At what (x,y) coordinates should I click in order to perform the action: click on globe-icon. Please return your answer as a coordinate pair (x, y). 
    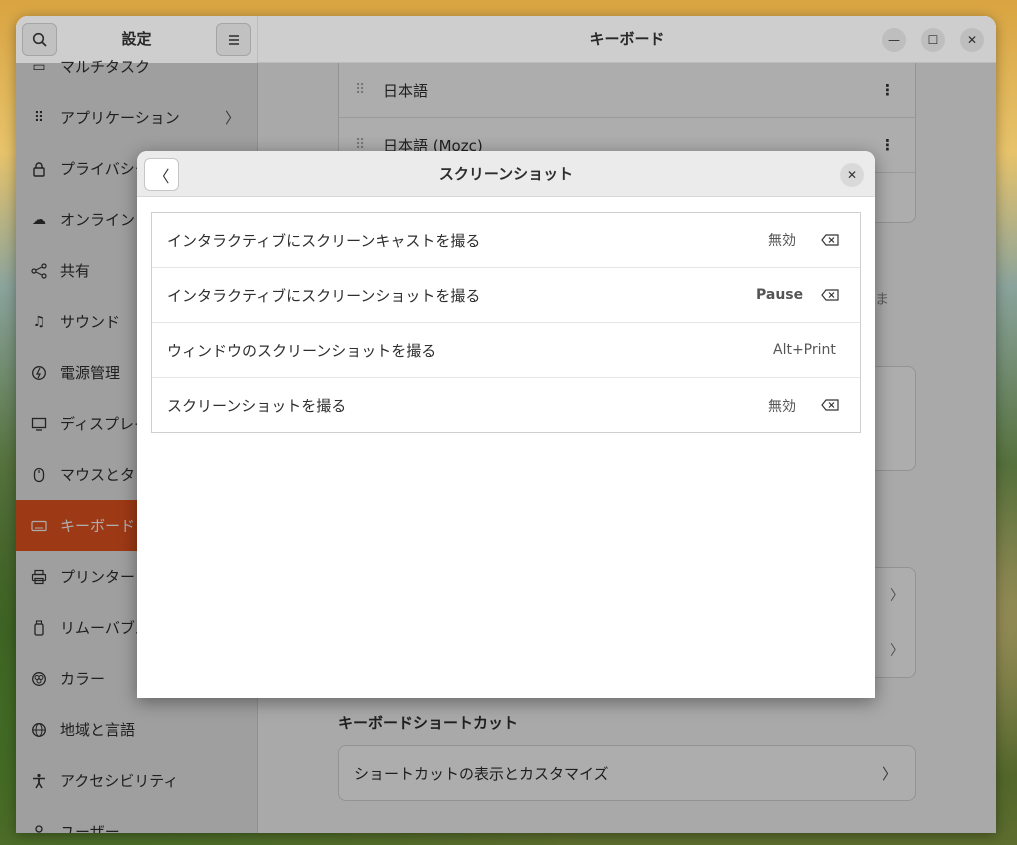
    Looking at the image, I should click on (39, 730).